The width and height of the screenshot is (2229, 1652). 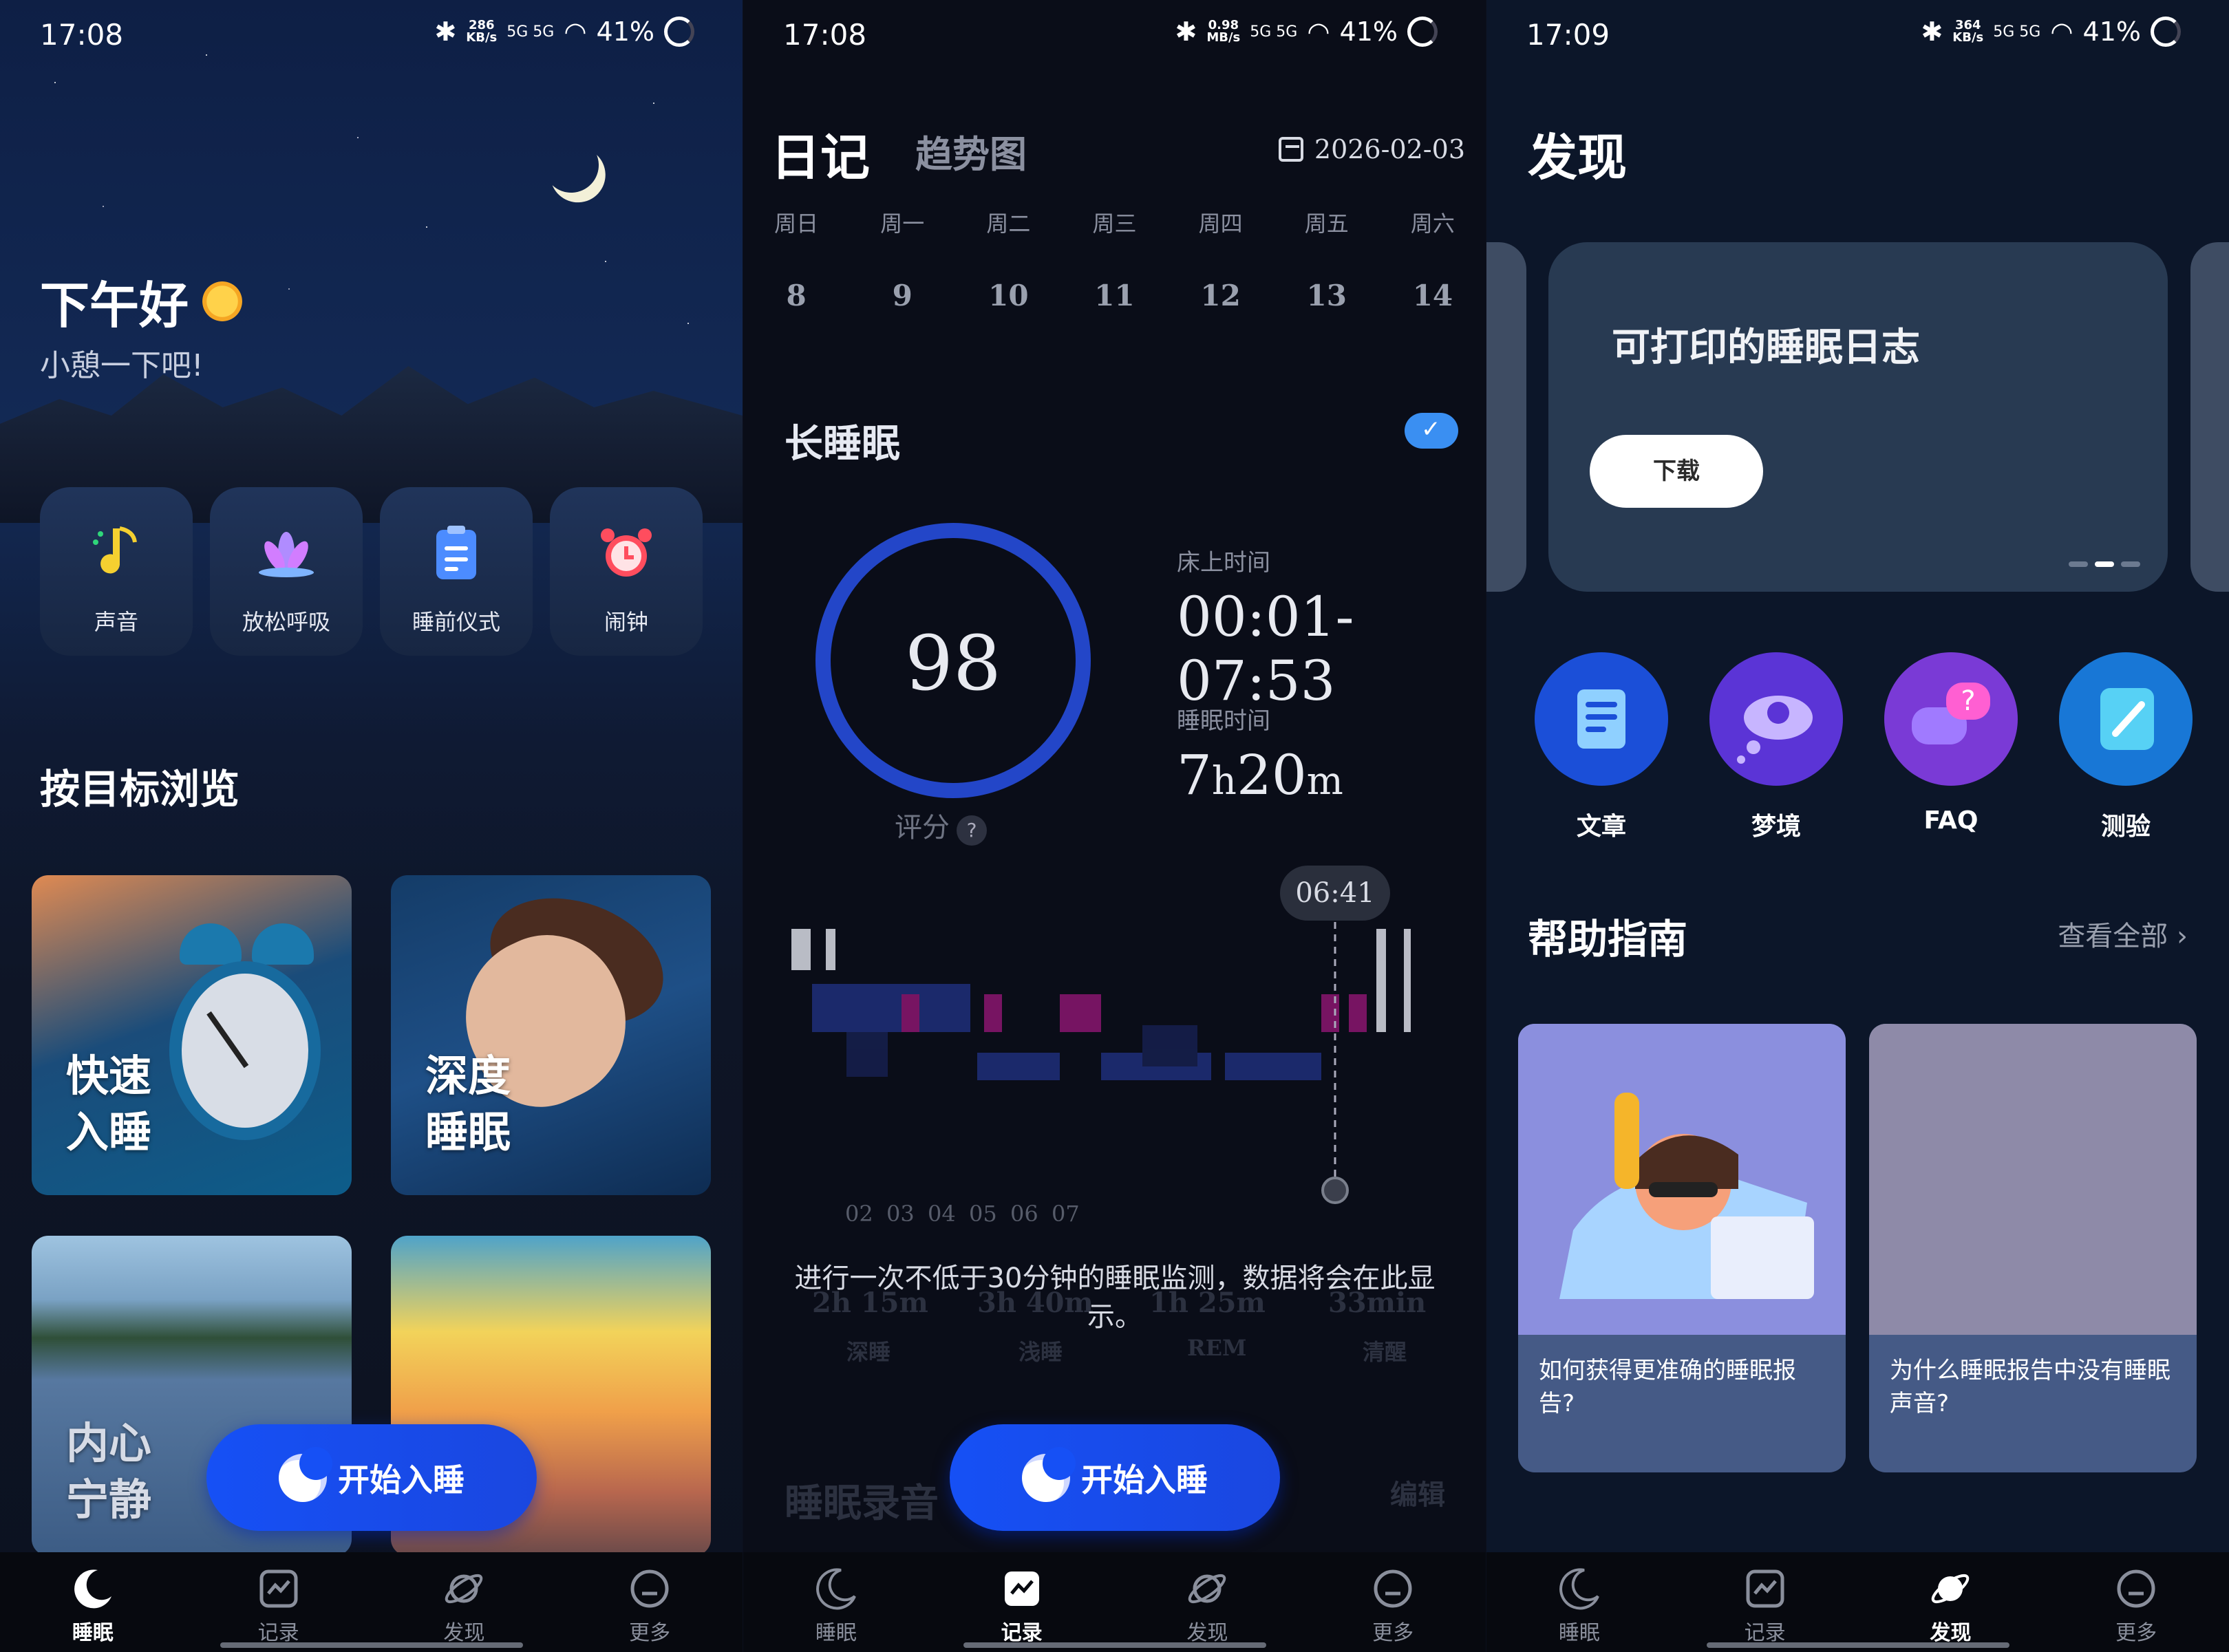 I want to click on quiz-pencil-icon, so click(x=2126, y=719).